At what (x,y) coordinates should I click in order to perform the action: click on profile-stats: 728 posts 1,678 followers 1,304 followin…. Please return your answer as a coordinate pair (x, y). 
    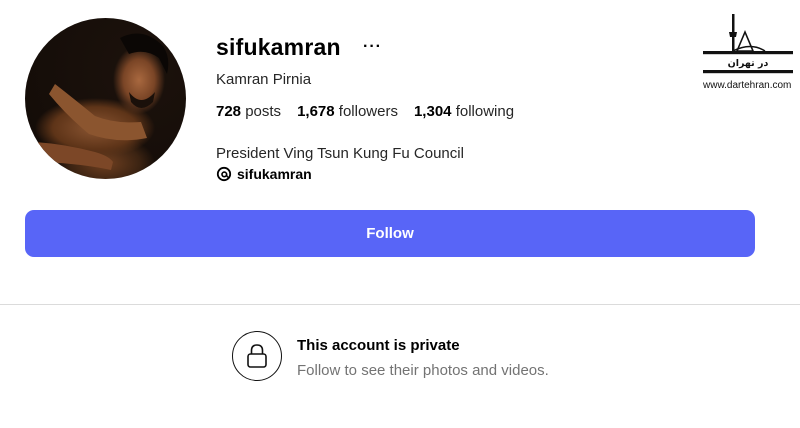
    Looking at the image, I should click on (365, 111).